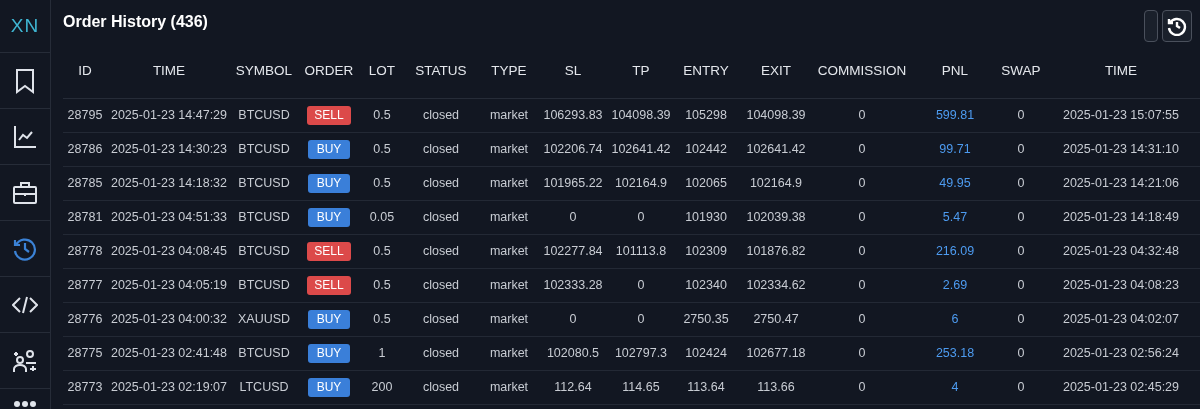  Describe the element at coordinates (955, 115) in the screenshot. I see `table-cell: 599.81` at that location.